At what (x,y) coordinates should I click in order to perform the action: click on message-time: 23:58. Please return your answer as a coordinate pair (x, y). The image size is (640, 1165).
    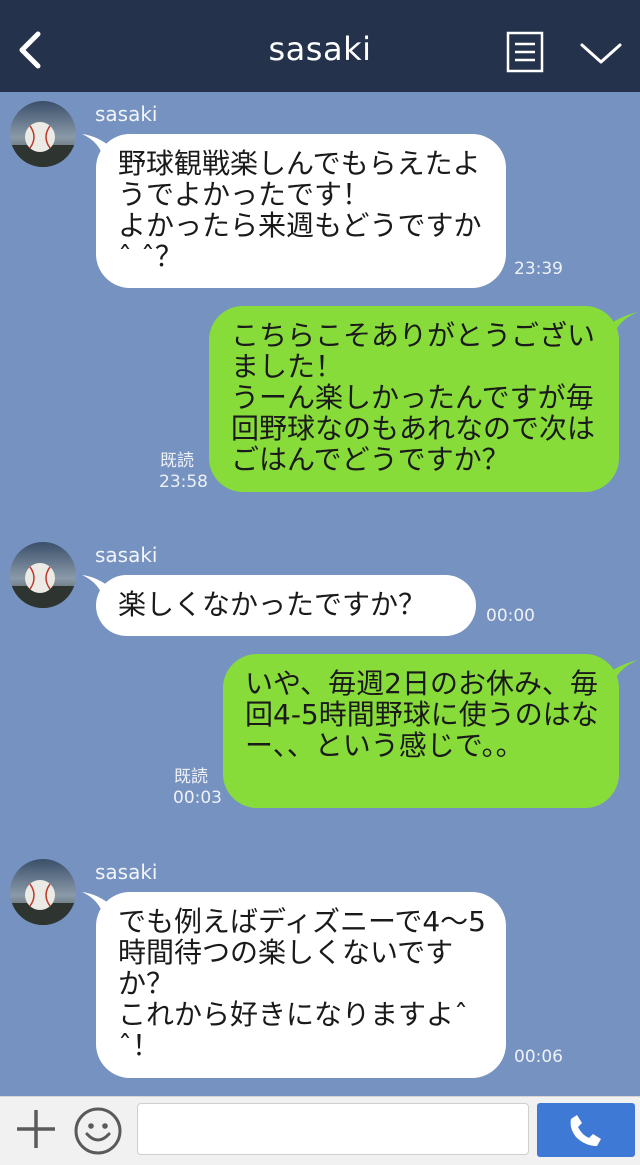
    Looking at the image, I should click on (183, 482).